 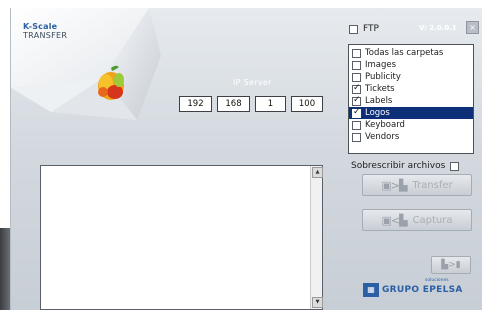 I want to click on close-icon: ×, so click(x=472, y=27).